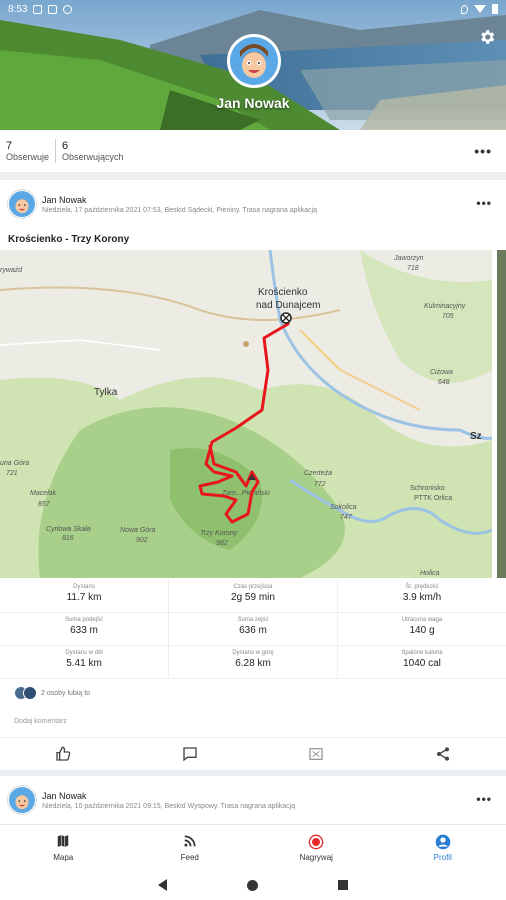  I want to click on map-label-ryvald: ryważd, so click(11, 270).